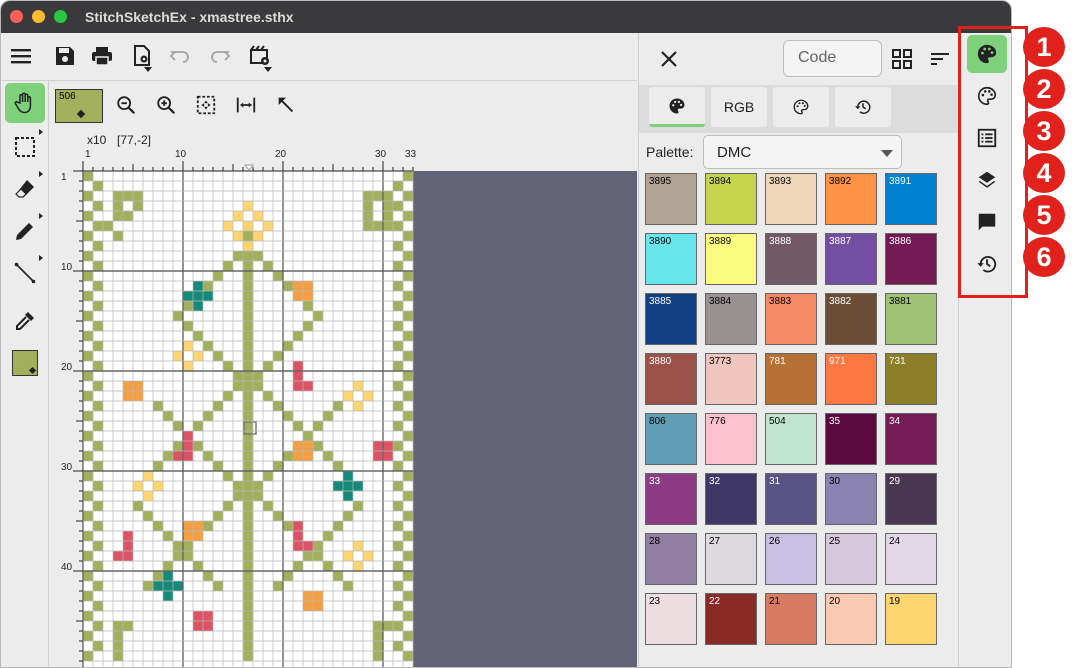 The image size is (1074, 668). I want to click on print-button, so click(102, 56).